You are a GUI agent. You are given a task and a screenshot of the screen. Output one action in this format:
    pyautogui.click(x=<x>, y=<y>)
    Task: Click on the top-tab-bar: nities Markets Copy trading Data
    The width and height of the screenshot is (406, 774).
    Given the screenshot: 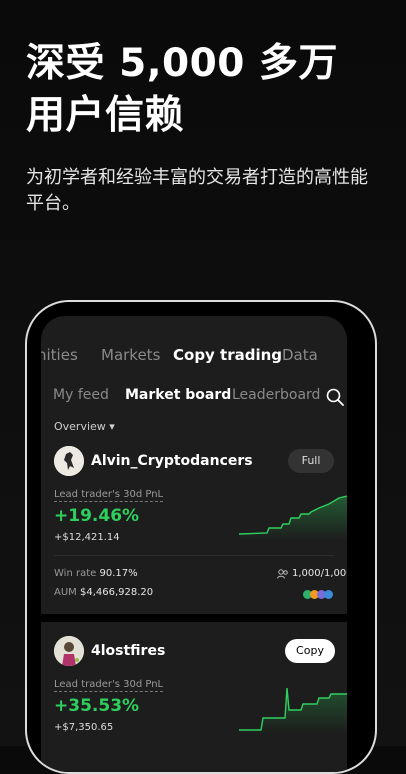 What is the action you would take?
    pyautogui.click(x=194, y=358)
    